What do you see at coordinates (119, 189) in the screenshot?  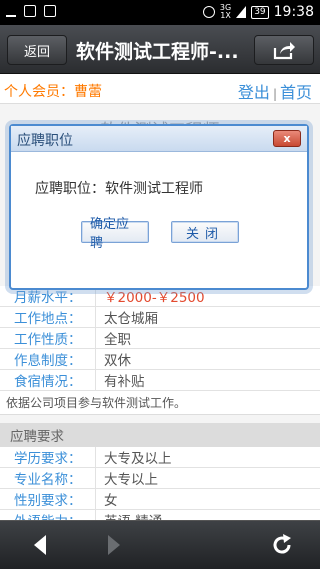 I see `dialog-message: 应聘职位：软件测试工程师` at bounding box center [119, 189].